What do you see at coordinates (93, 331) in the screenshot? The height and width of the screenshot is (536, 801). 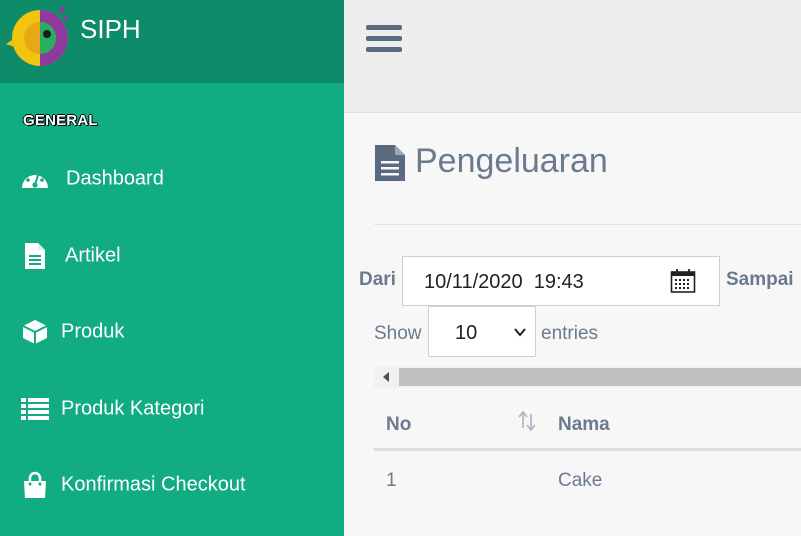 I see `sidebar-item-label: Produk` at bounding box center [93, 331].